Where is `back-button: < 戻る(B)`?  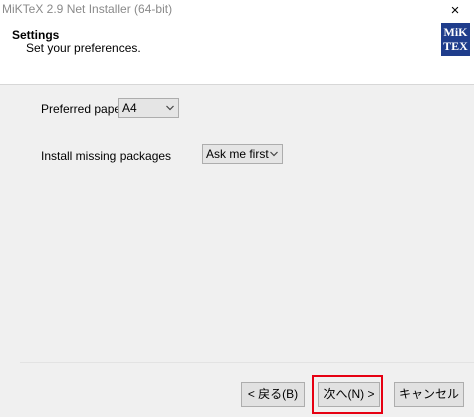
back-button: < 戻る(B) is located at coordinates (273, 394).